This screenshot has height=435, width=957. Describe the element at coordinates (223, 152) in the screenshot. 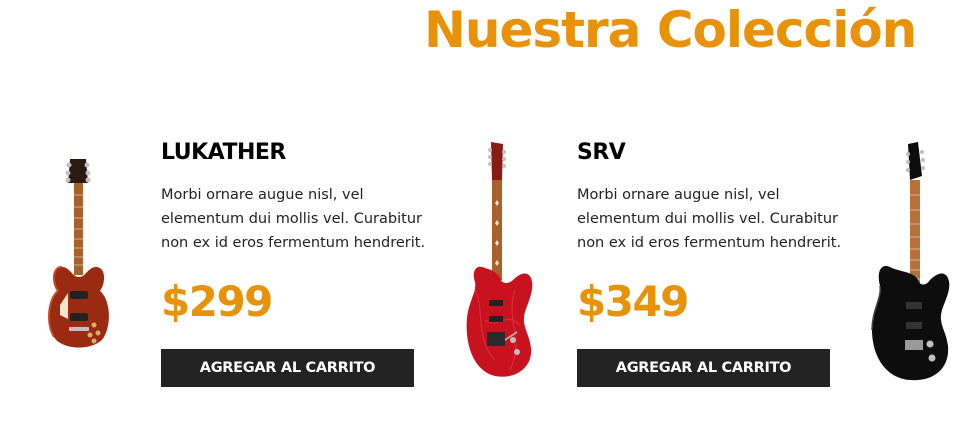

I see `product-name: LUKATHER` at that location.